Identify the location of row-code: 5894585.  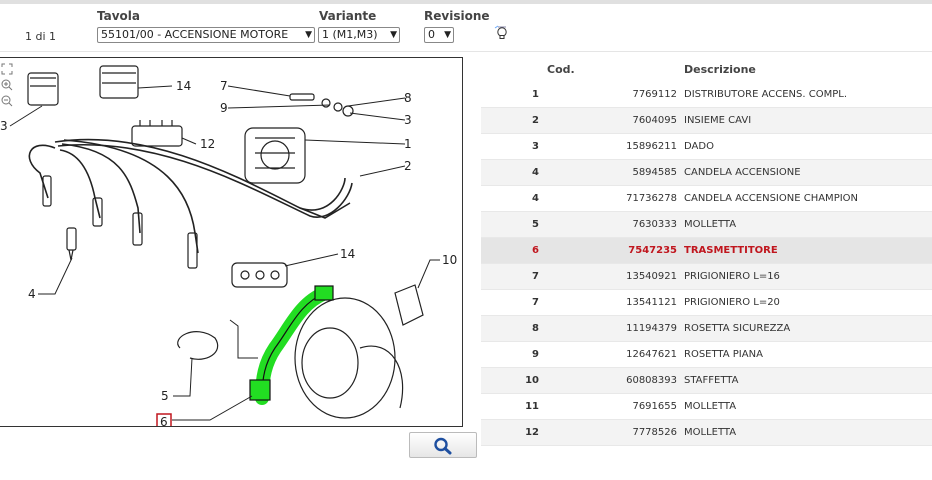
(654, 172).